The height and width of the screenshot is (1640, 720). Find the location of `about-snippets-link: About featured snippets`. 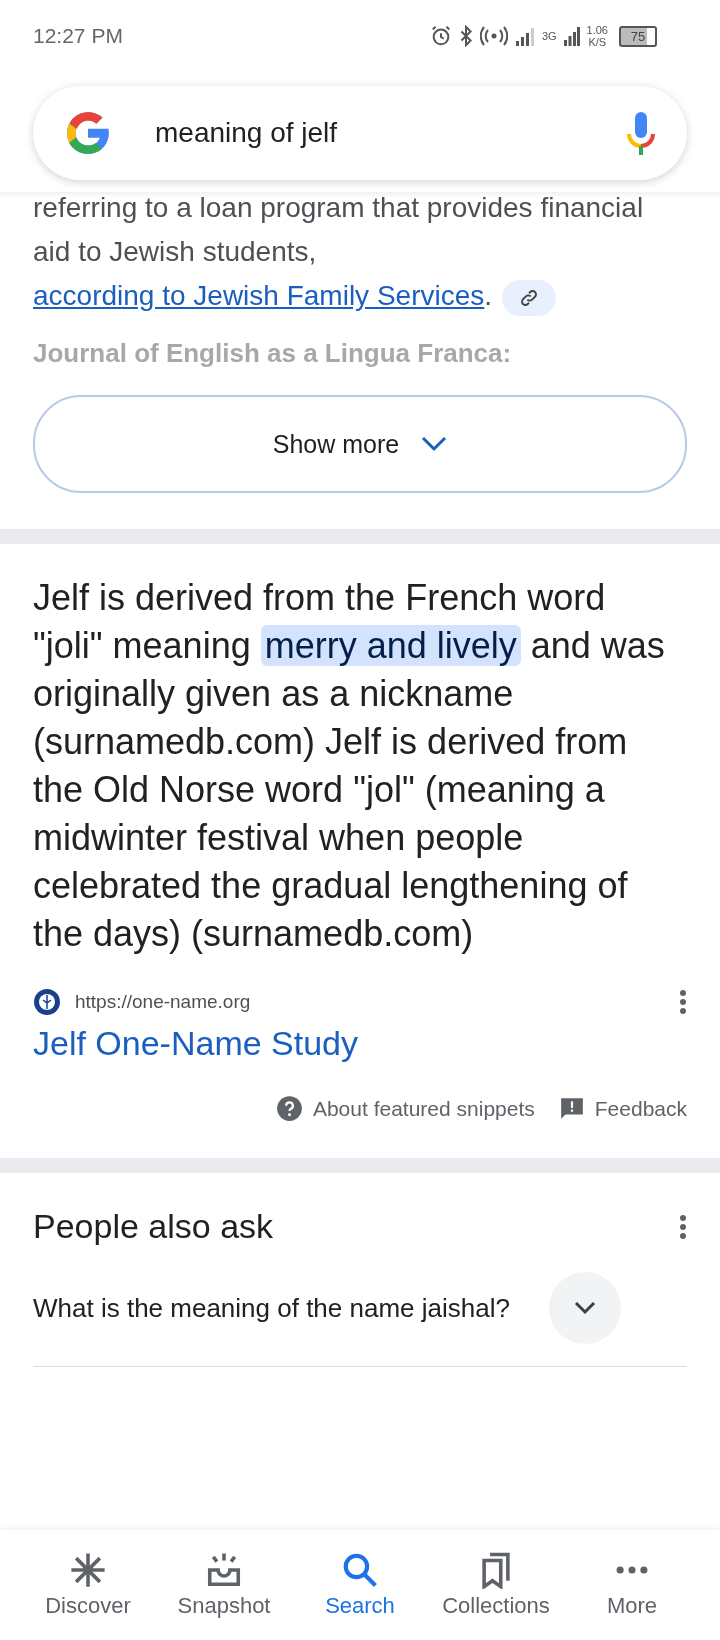

about-snippets-link: About featured snippets is located at coordinates (423, 1108).